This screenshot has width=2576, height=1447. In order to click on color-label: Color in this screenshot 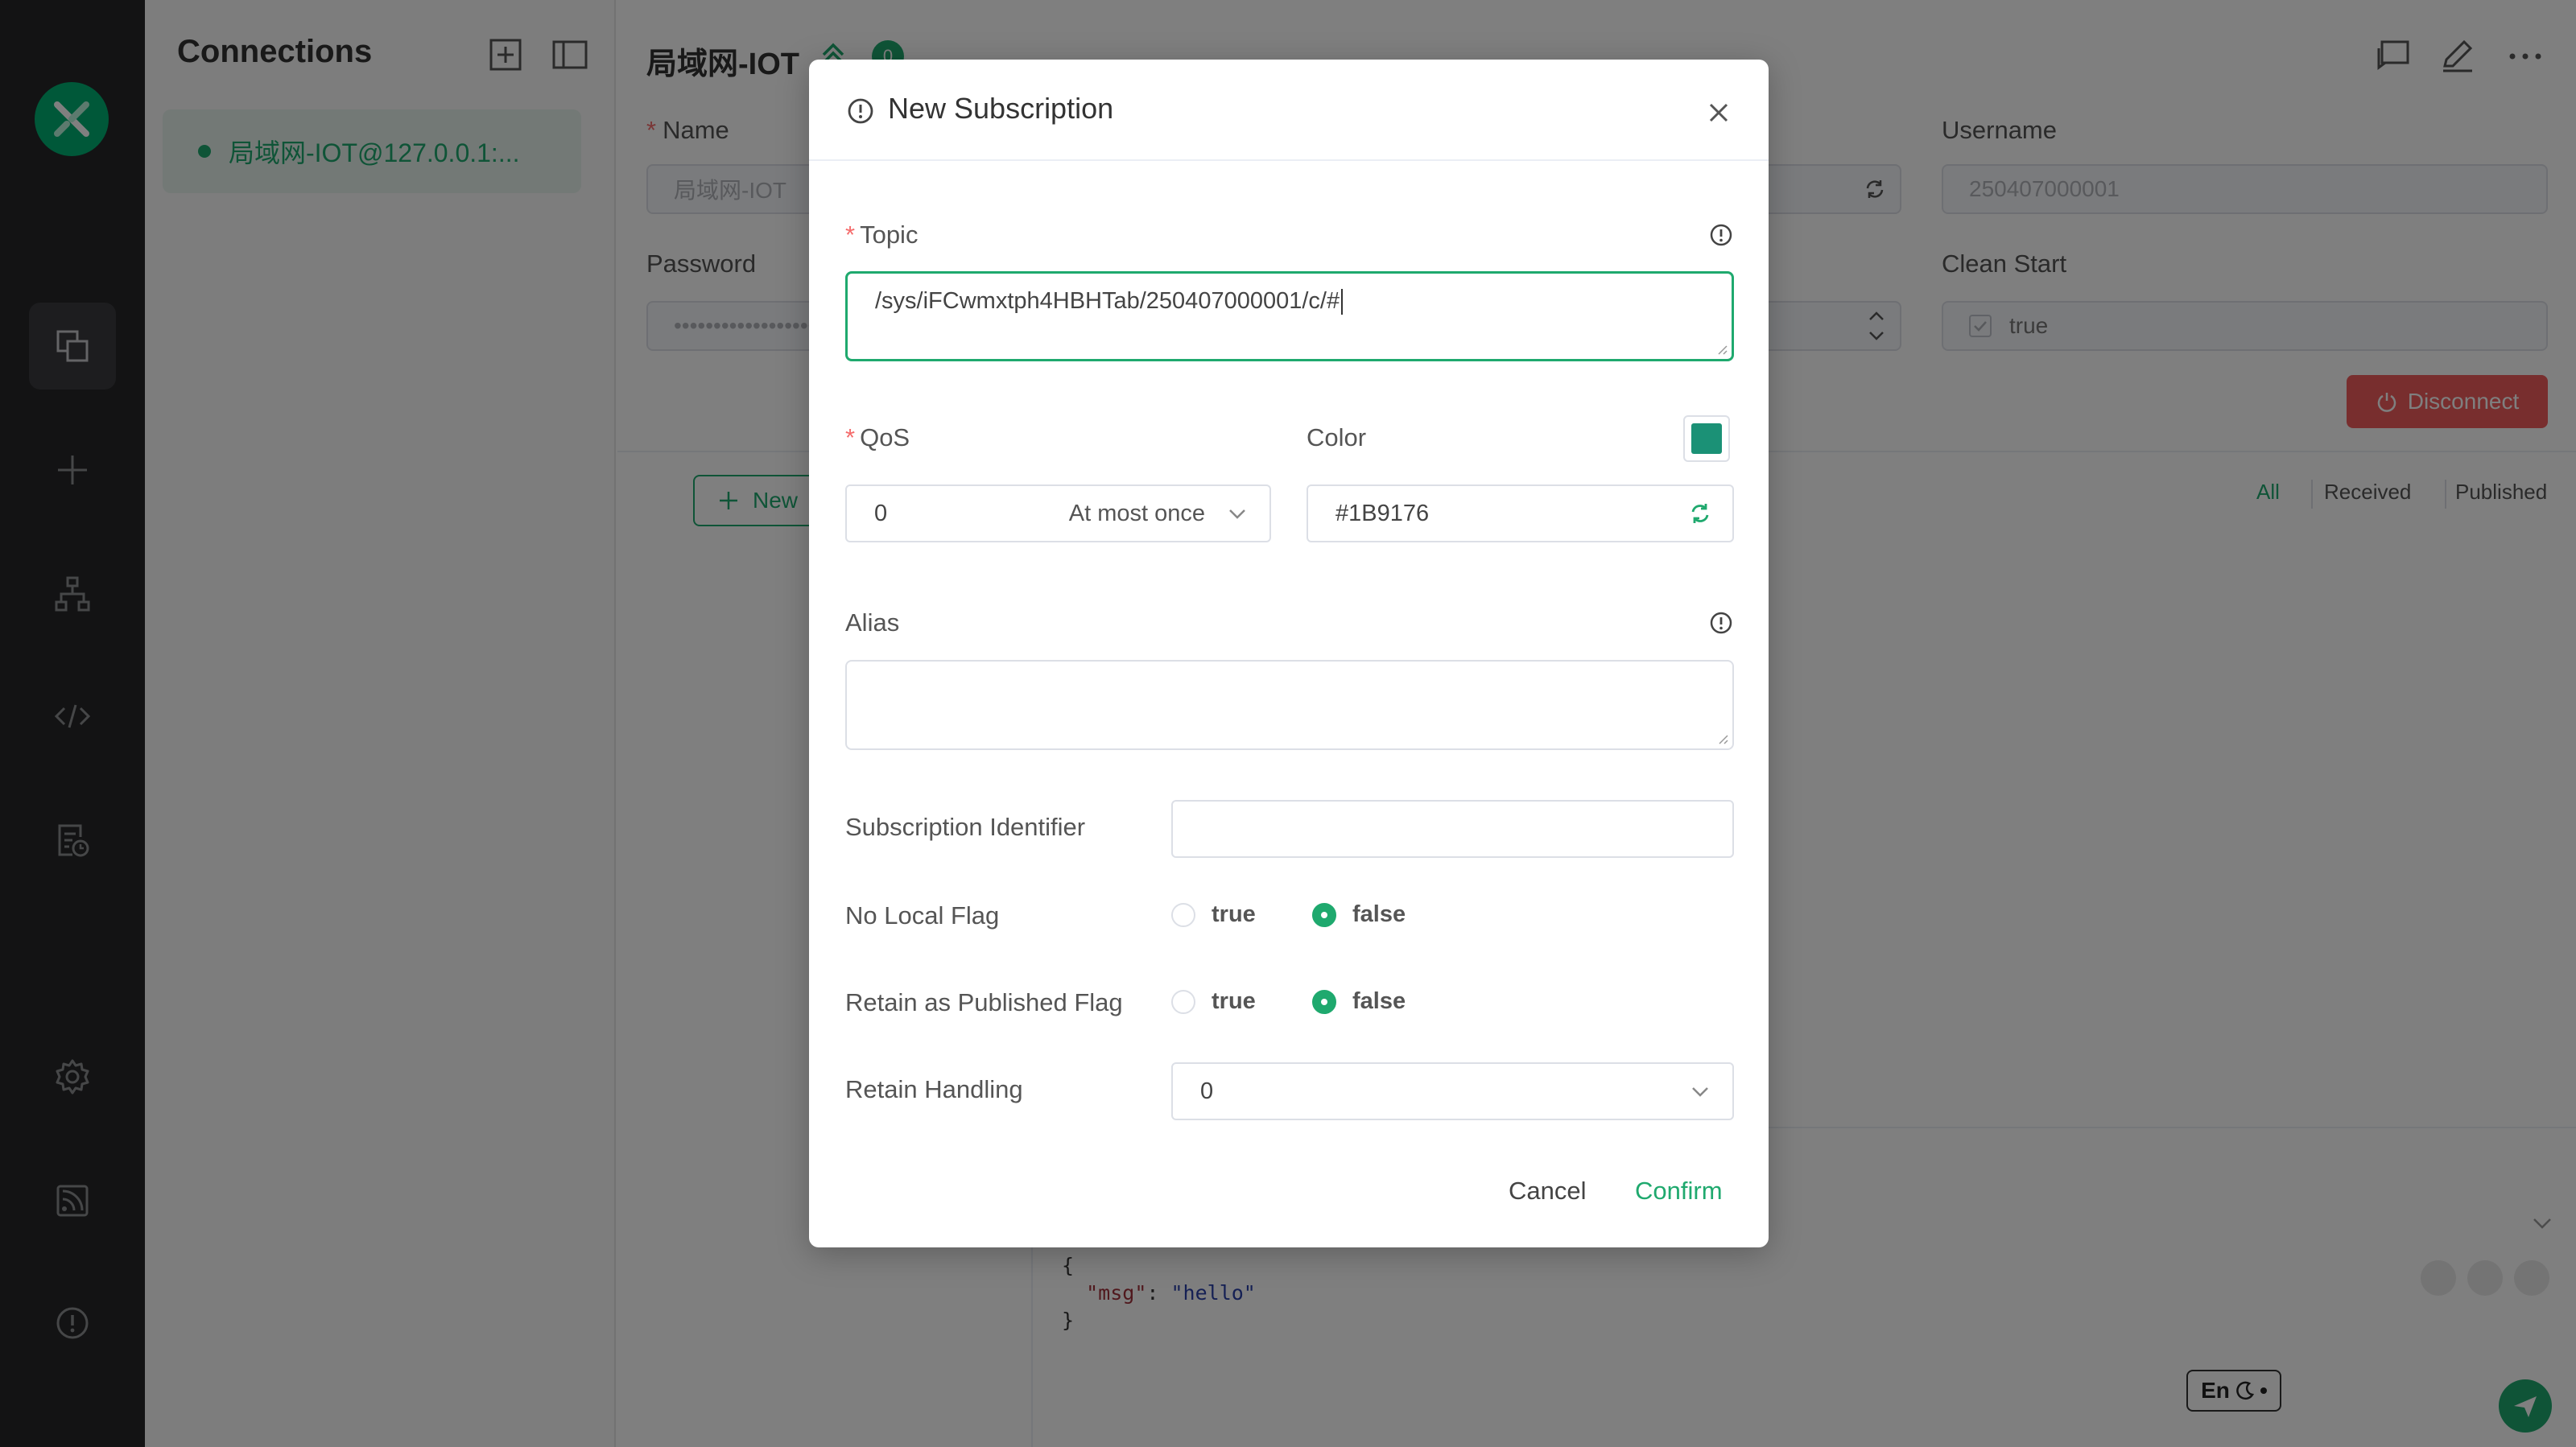, I will do `click(1337, 437)`.